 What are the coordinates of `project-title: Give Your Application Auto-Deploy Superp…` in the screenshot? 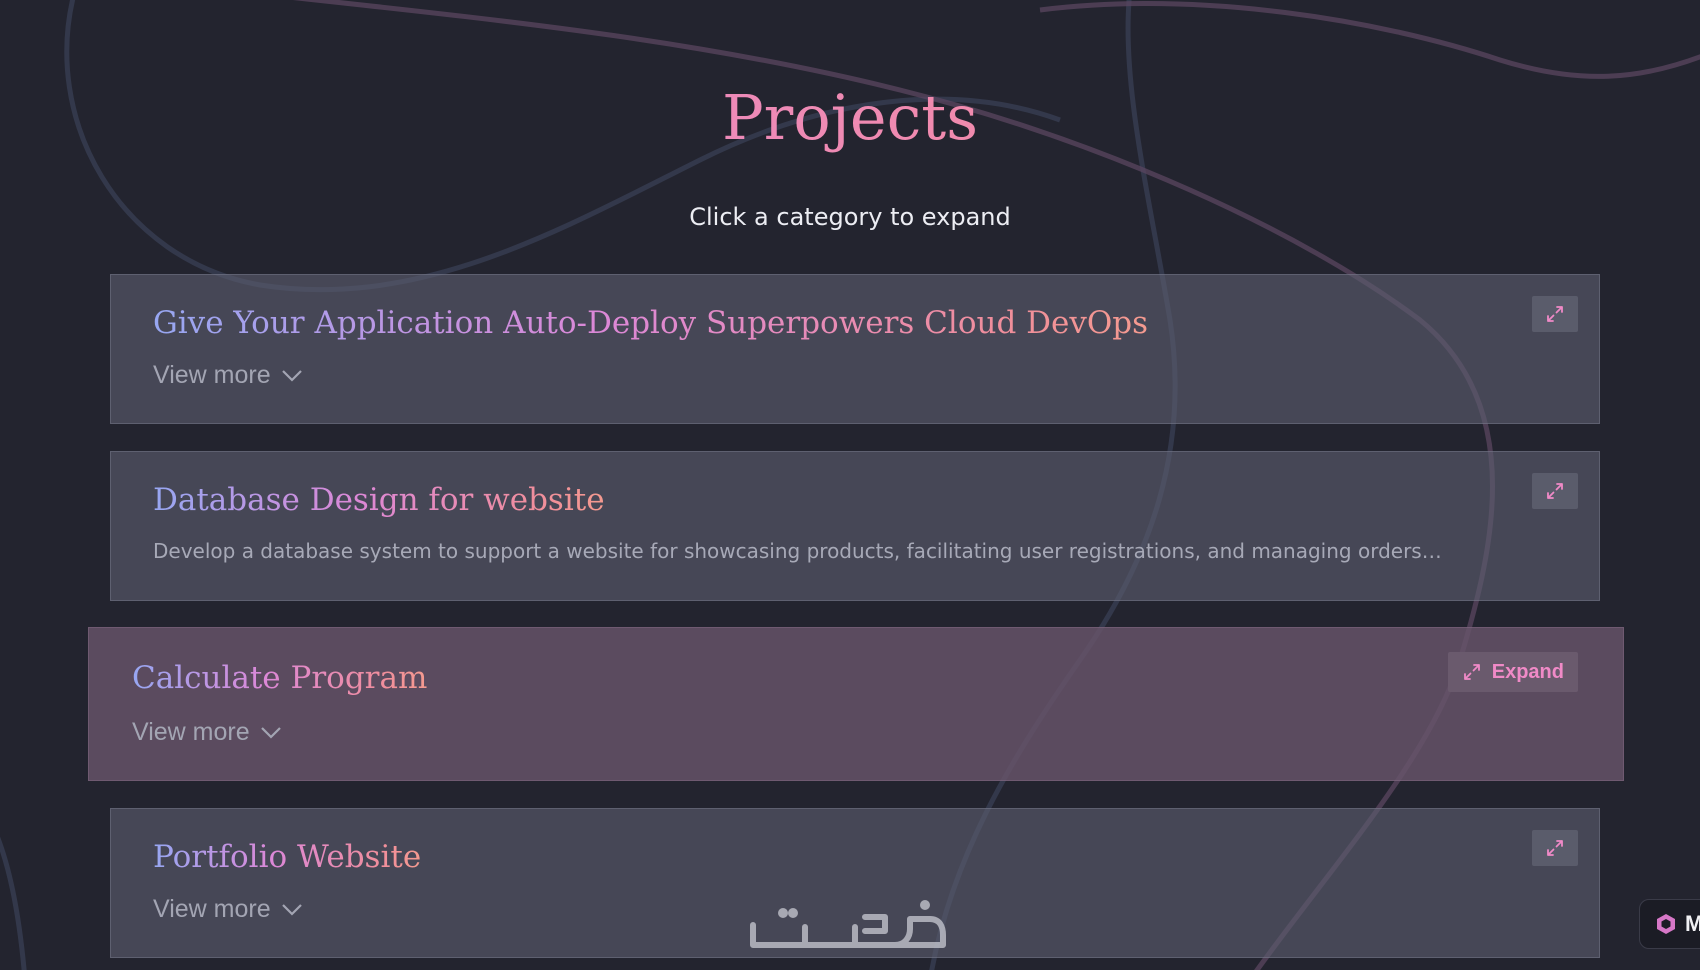 It's located at (651, 323).